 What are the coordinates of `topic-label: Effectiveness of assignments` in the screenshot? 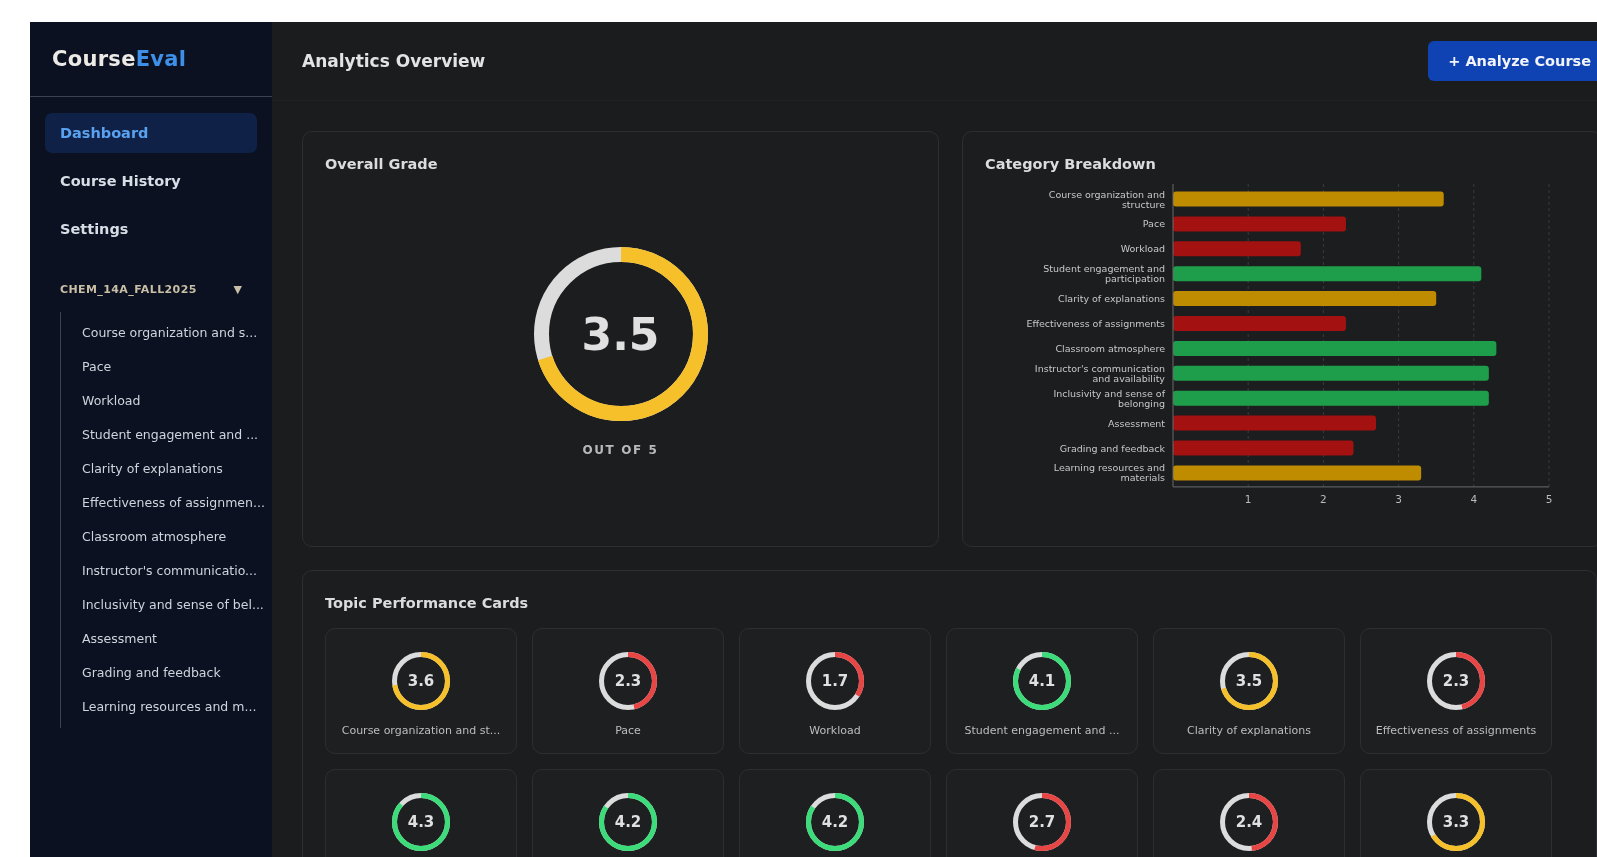 It's located at (1456, 730).